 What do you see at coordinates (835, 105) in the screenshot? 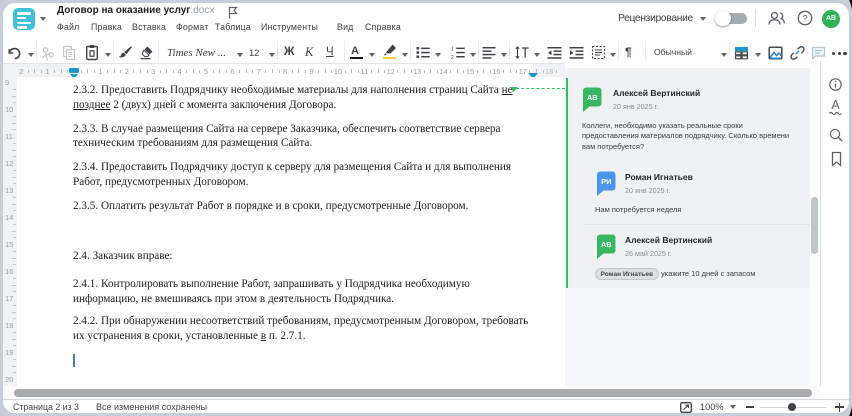
I see `svg-text: А` at bounding box center [835, 105].